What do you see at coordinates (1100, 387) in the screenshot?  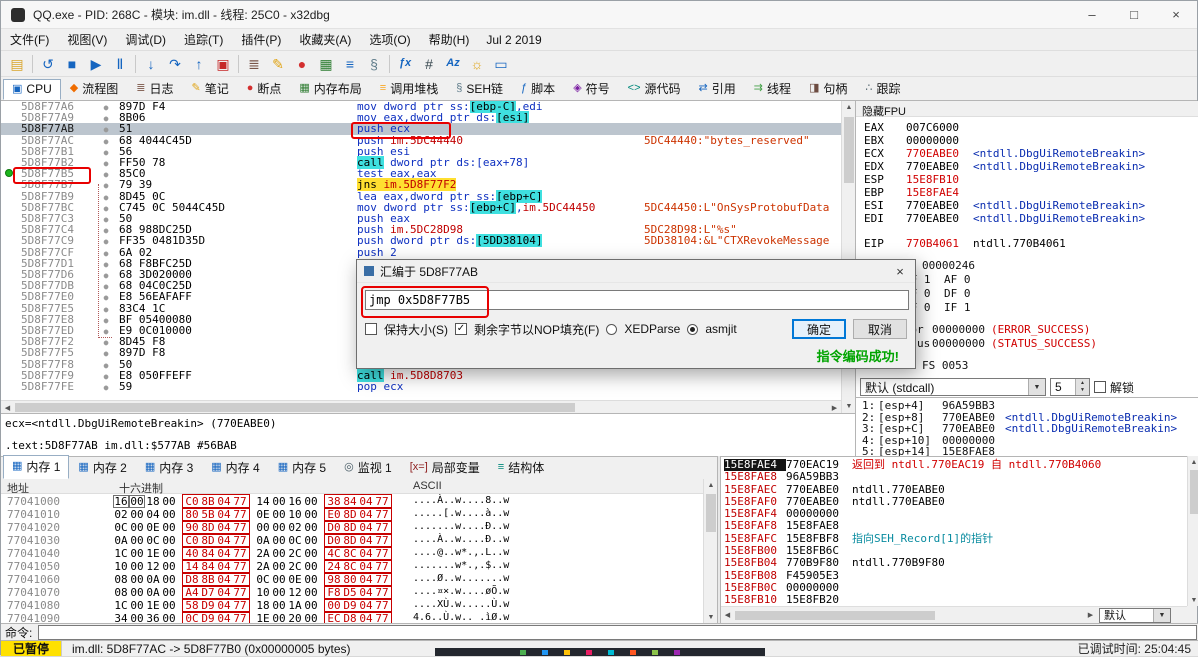 I see `unlock-checkbox` at bounding box center [1100, 387].